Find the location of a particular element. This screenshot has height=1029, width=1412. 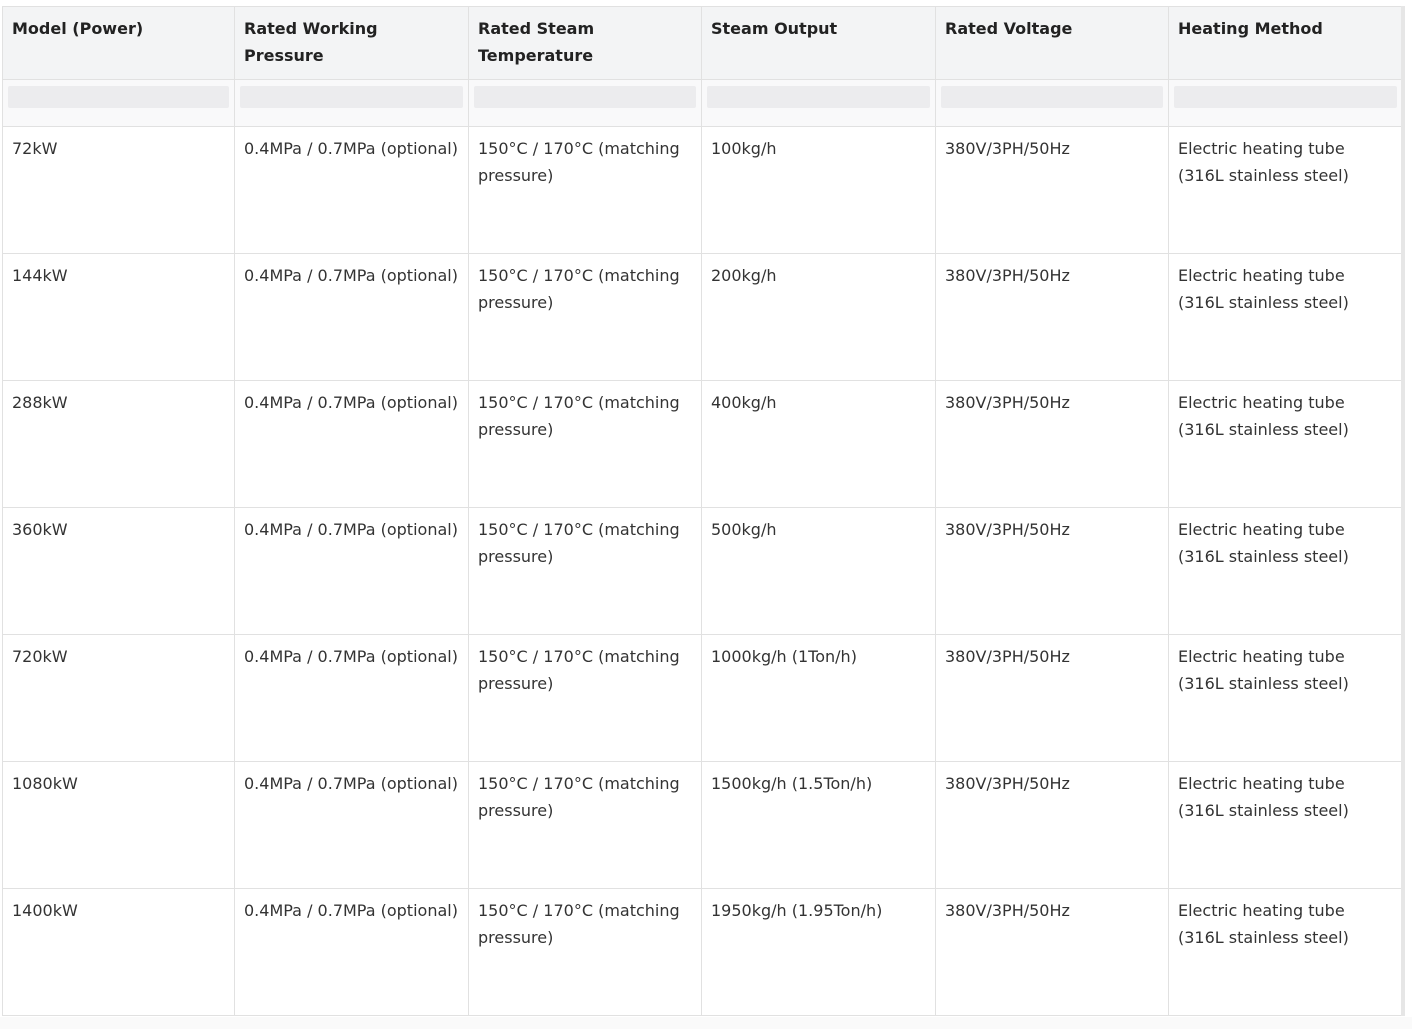

cell-model-power: 144kW is located at coordinates (118, 317).